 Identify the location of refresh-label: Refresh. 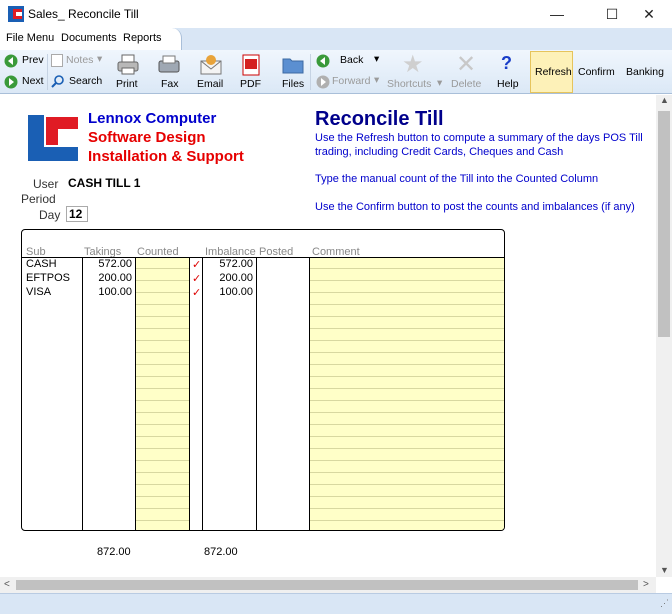
(553, 72).